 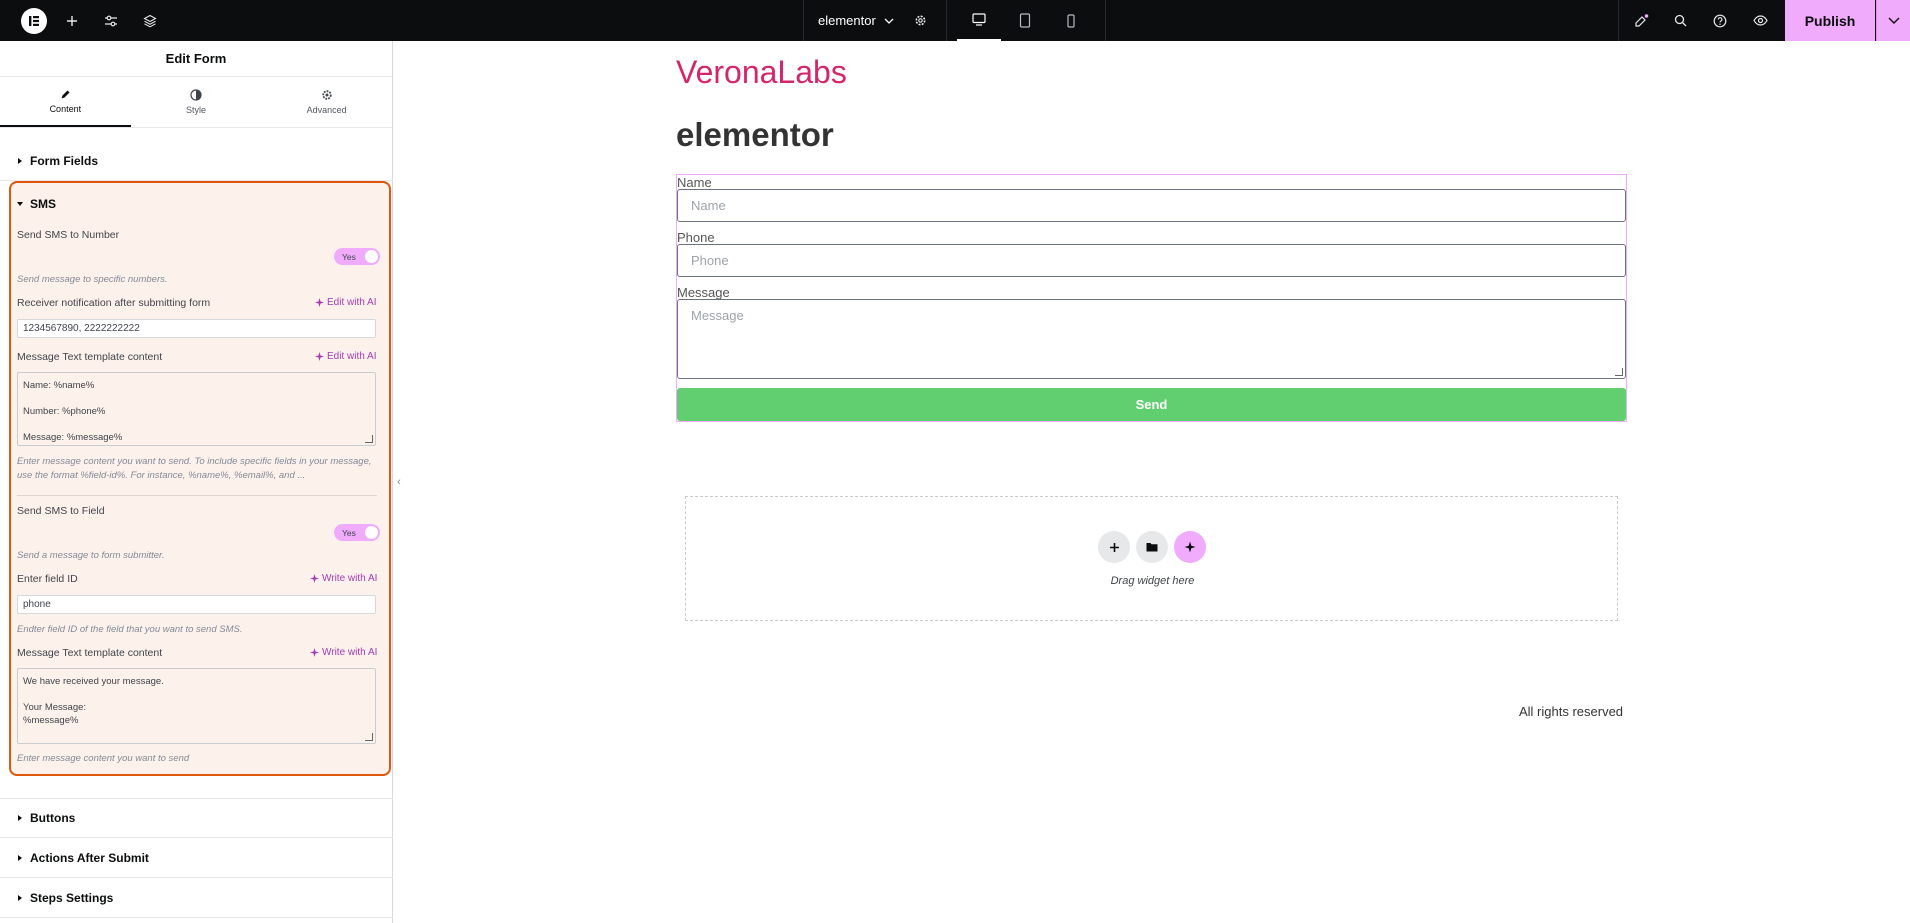 I want to click on template-line: %message%, so click(x=51, y=720).